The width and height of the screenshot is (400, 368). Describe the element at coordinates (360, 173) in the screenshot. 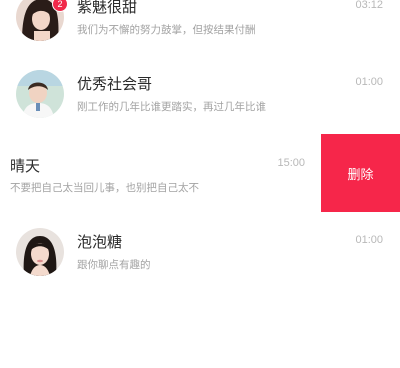

I see `delete-button: 删除` at that location.